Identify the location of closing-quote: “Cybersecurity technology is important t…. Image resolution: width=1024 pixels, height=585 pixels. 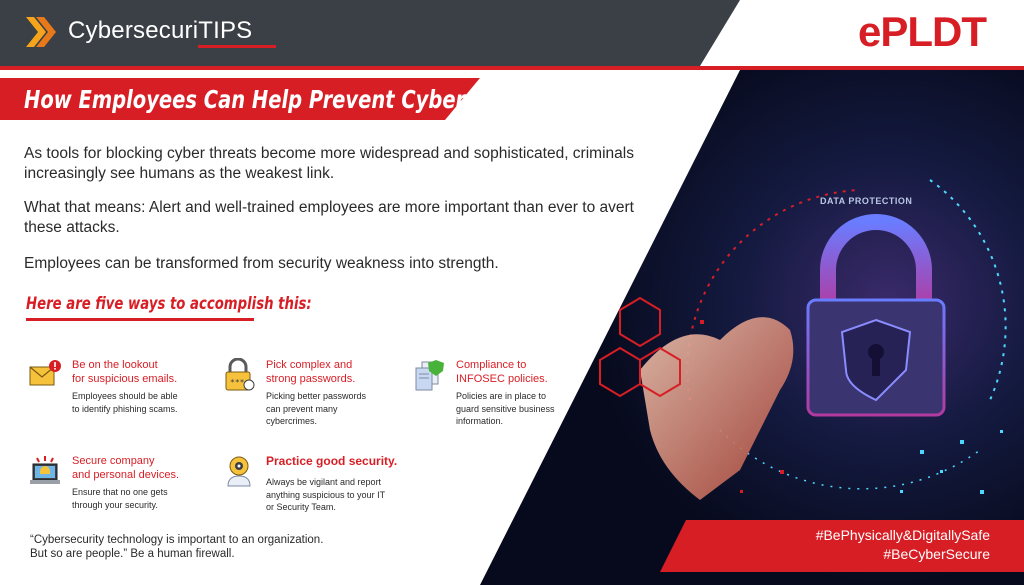
(177, 547).